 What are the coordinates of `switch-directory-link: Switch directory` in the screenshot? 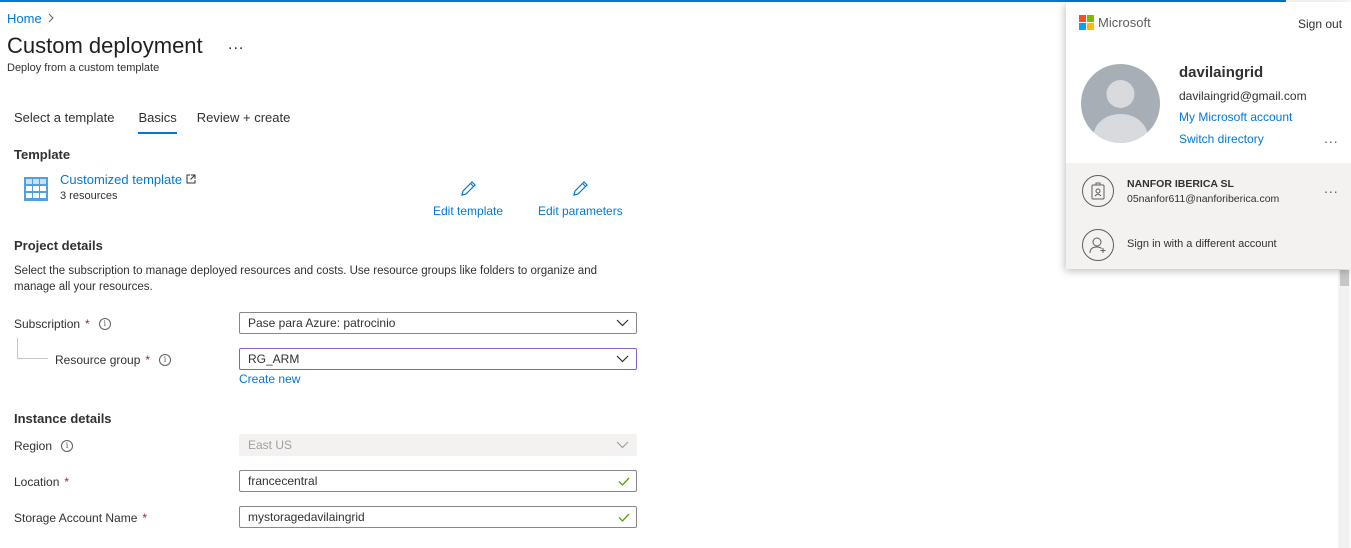 It's located at (1221, 139).